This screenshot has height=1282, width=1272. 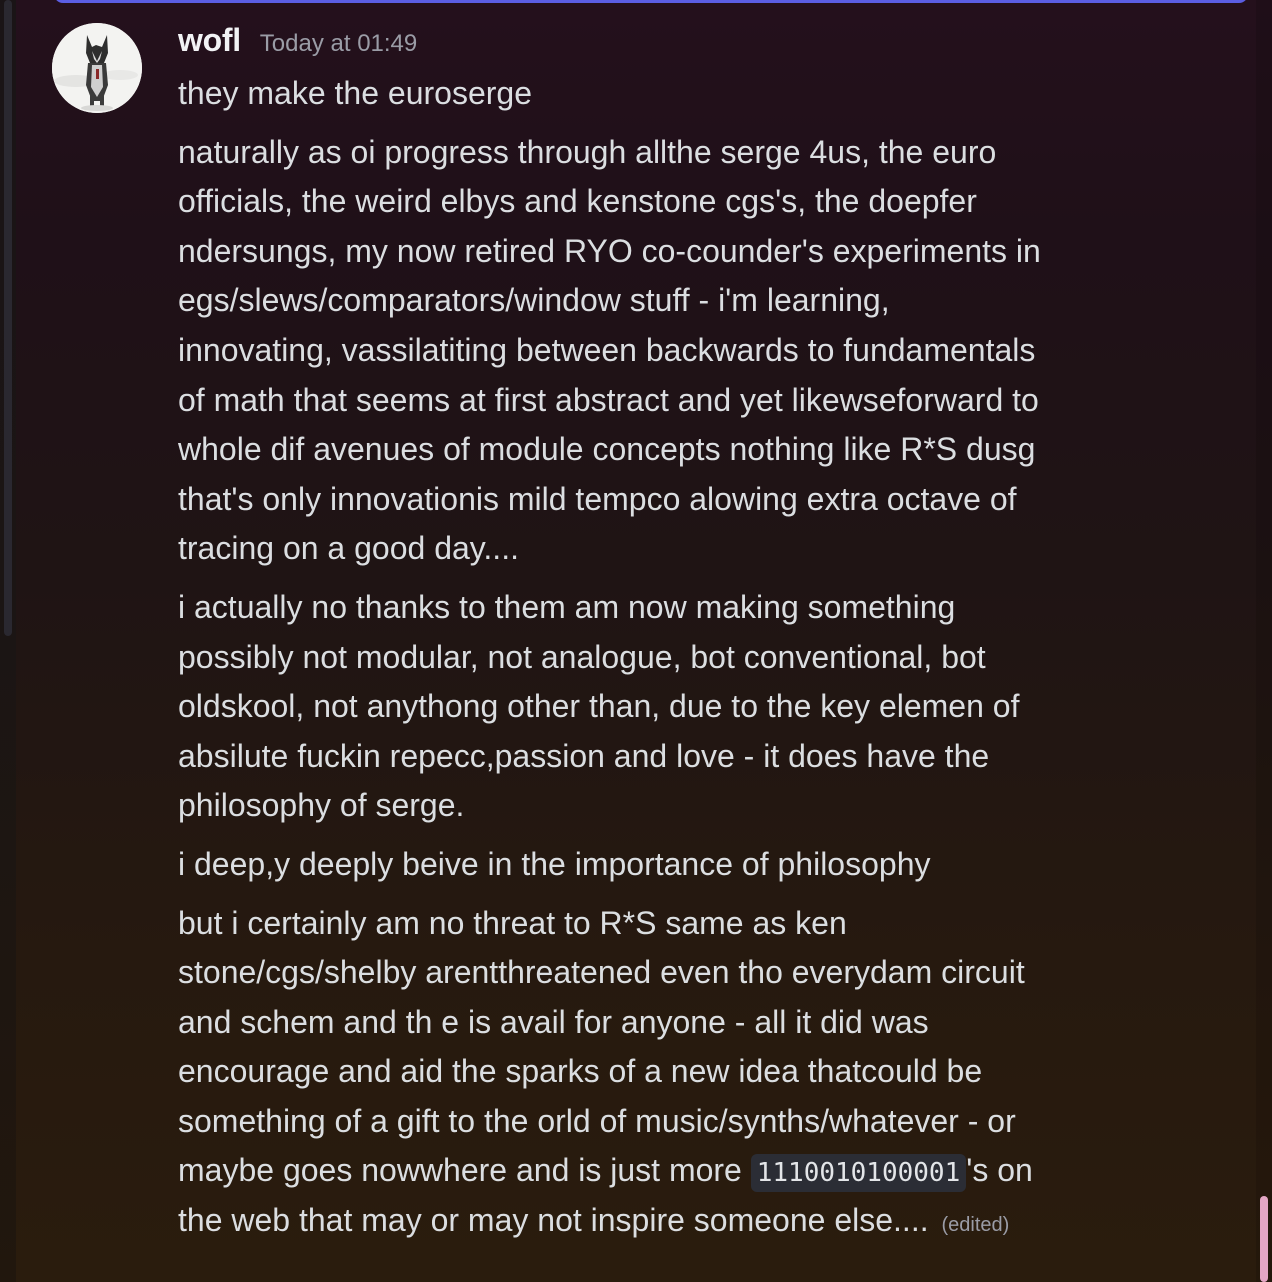 I want to click on inline-code: 1110010100001, so click(x=858, y=1173).